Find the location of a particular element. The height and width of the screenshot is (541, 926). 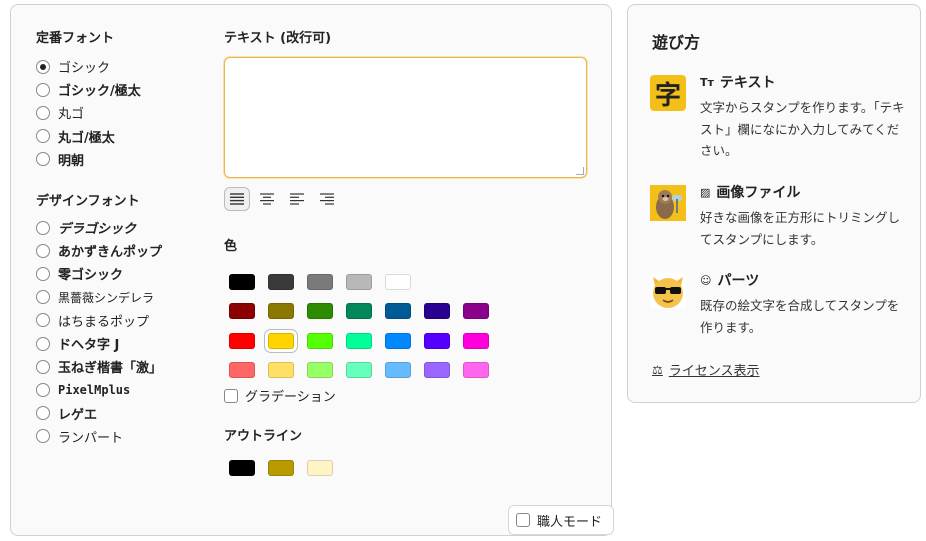

font-option-tamanegi: 玉ねぎ楷書「激」 is located at coordinates (99, 366).